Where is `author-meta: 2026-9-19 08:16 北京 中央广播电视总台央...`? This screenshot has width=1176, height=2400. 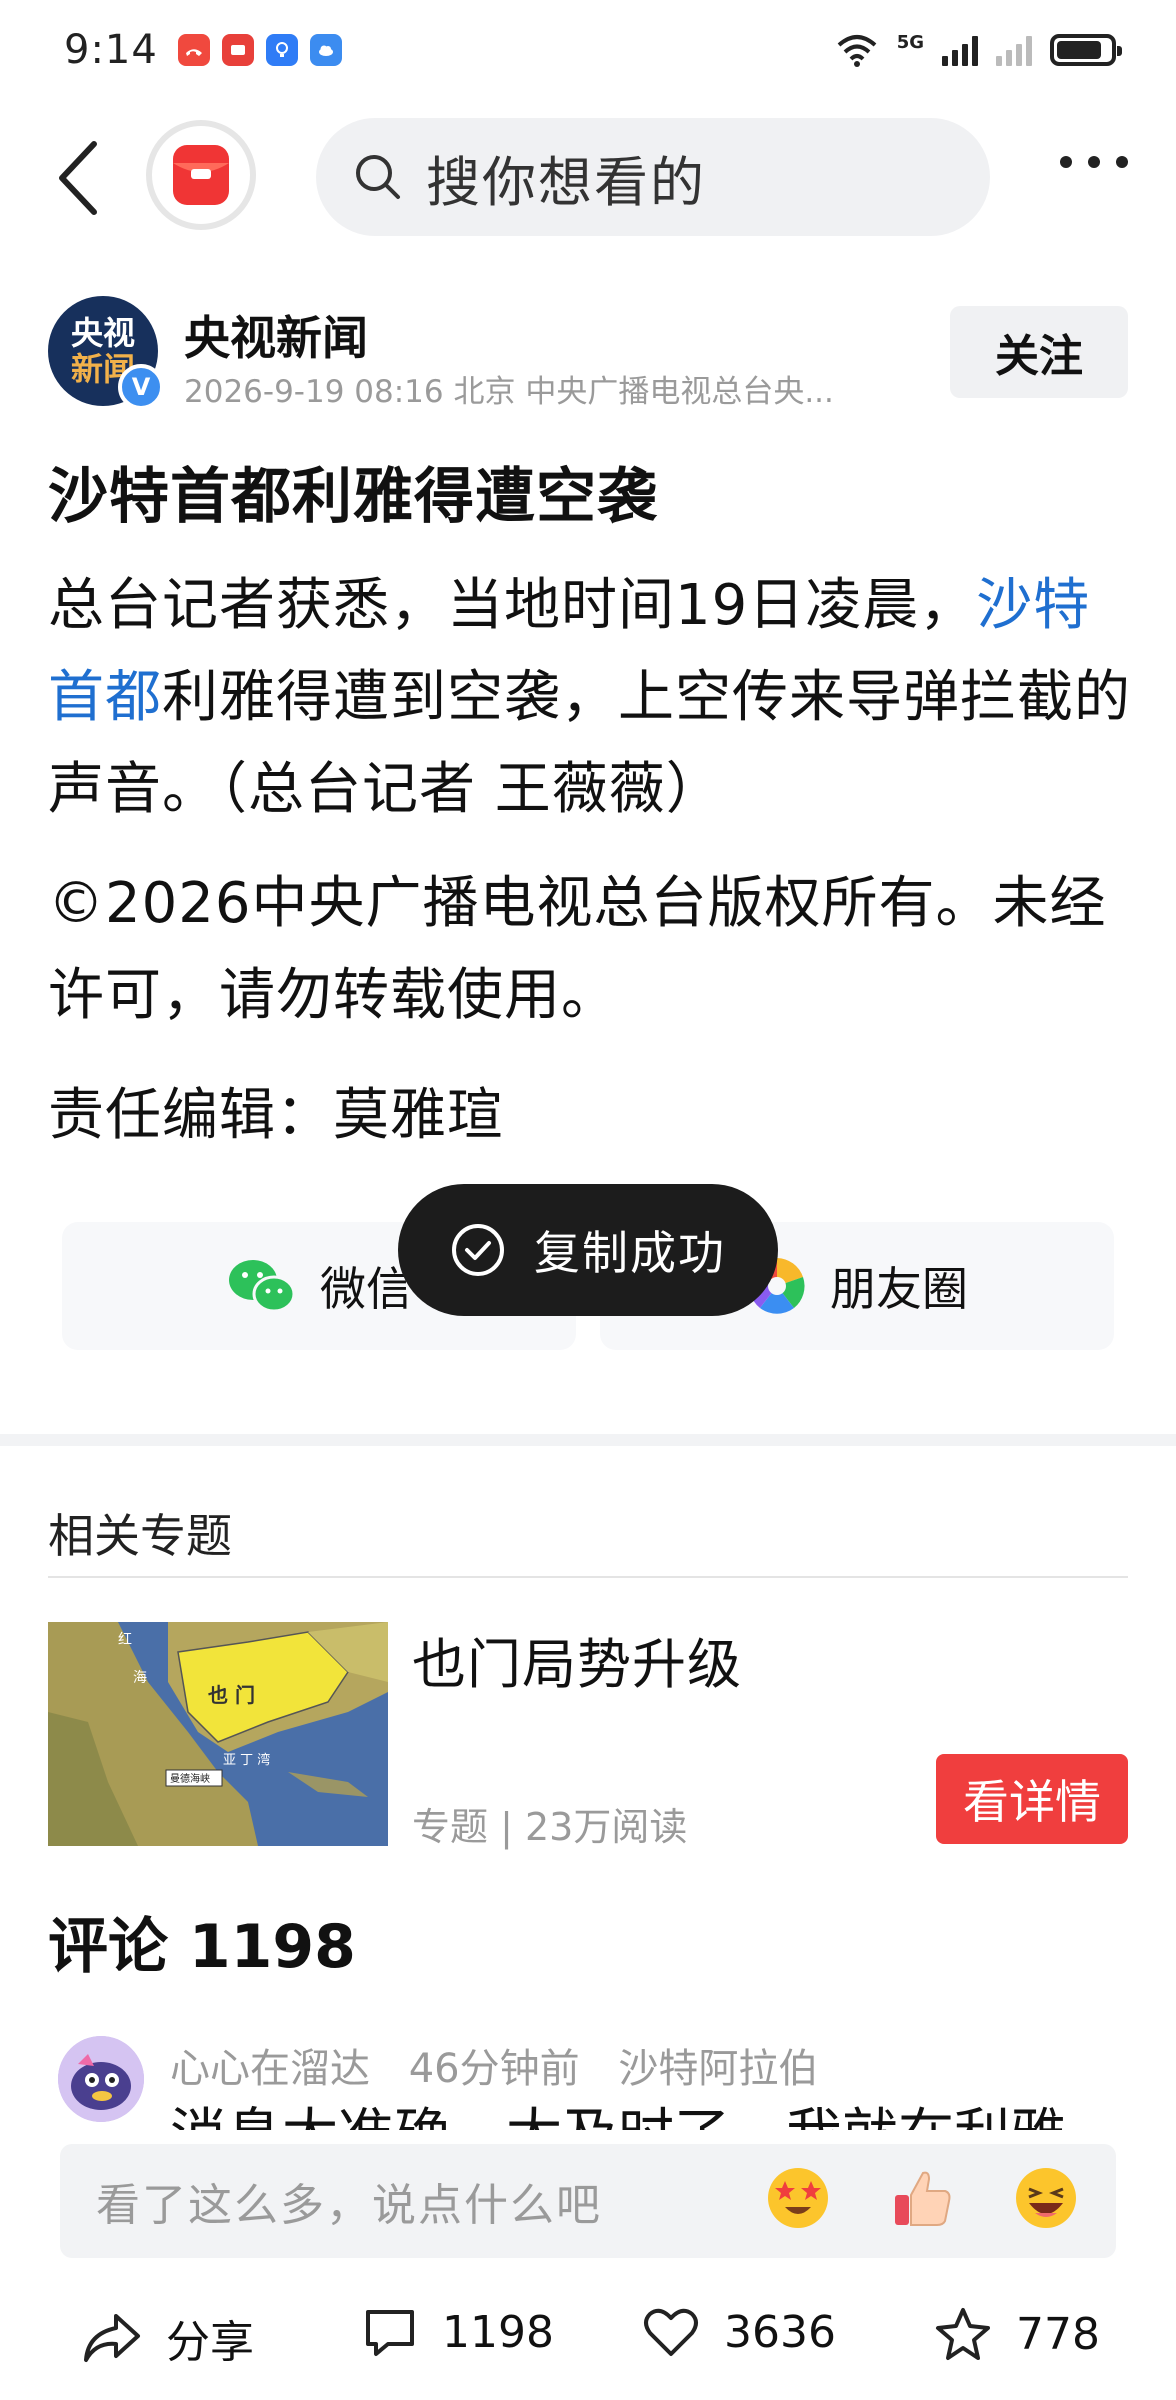
author-meta: 2026-9-19 08:16 北京 中央广播电视总台央... is located at coordinates (509, 392).